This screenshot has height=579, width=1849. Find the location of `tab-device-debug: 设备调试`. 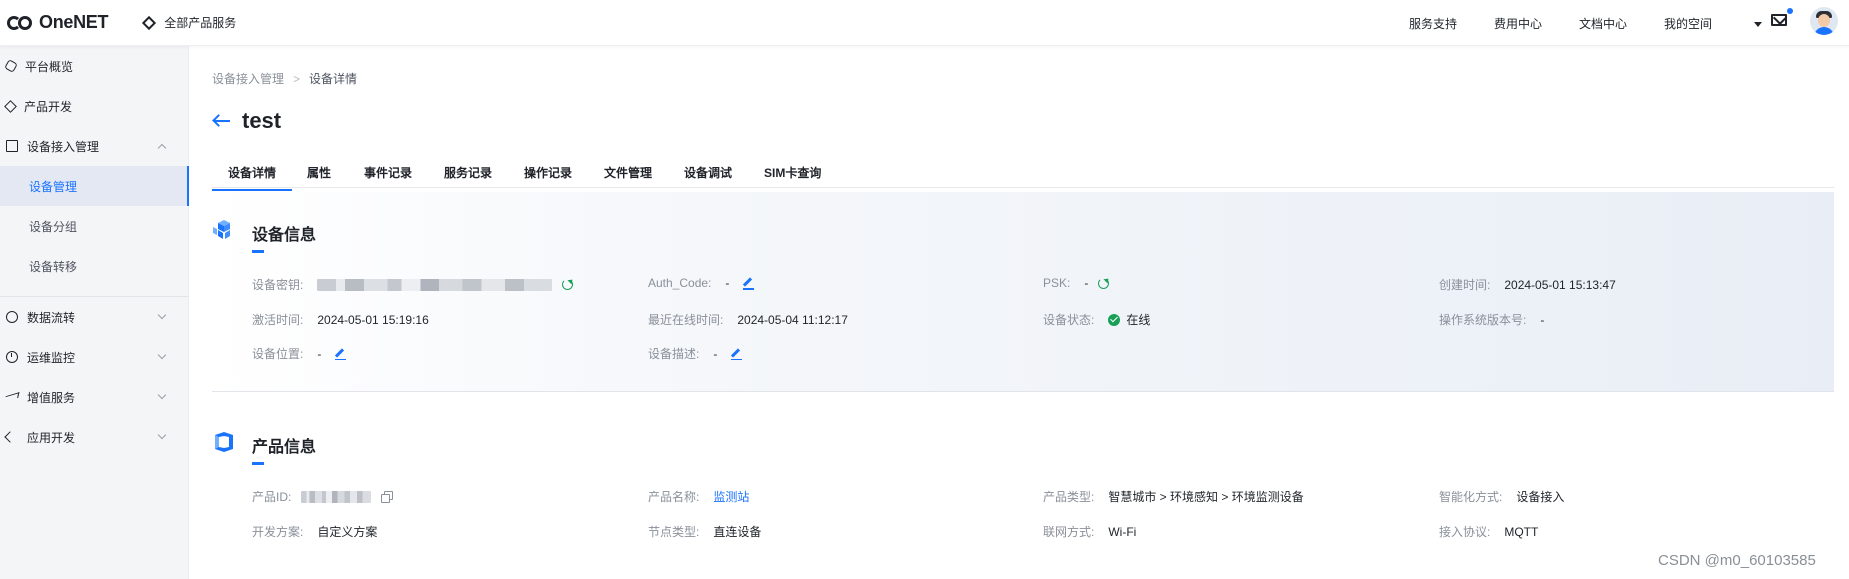

tab-device-debug: 设备调试 is located at coordinates (708, 176).